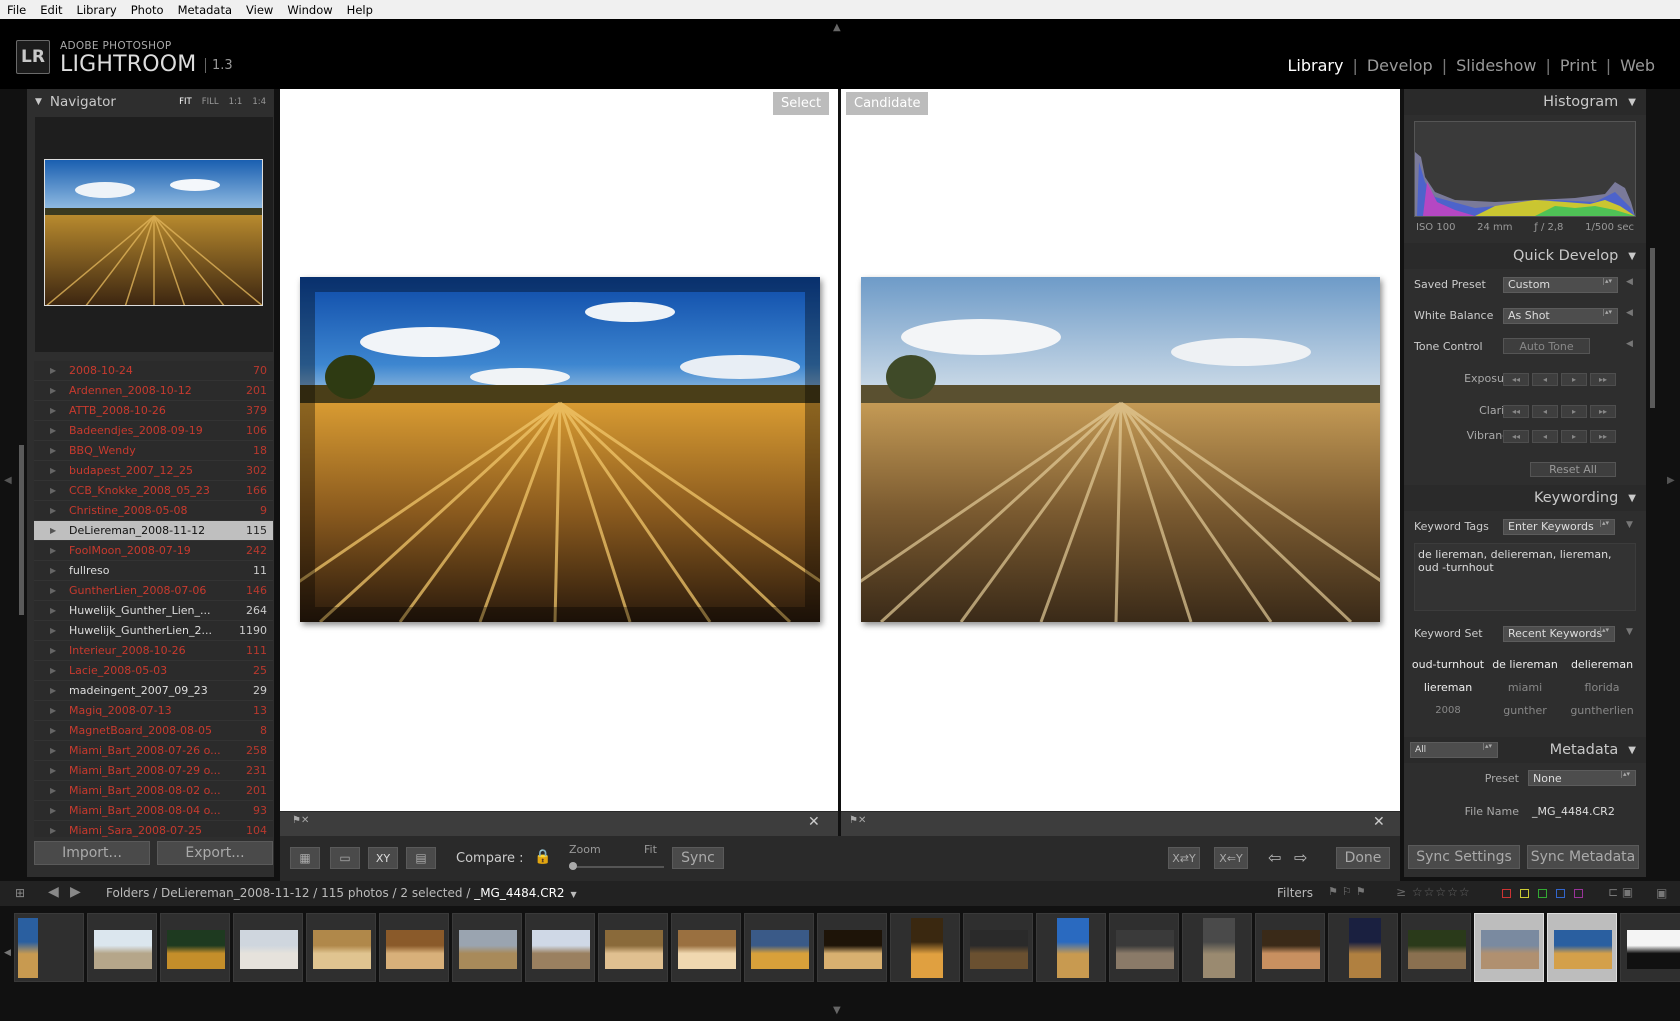 This screenshot has width=1680, height=1021. Describe the element at coordinates (1400, 65) in the screenshot. I see `module-develop: Develop` at that location.